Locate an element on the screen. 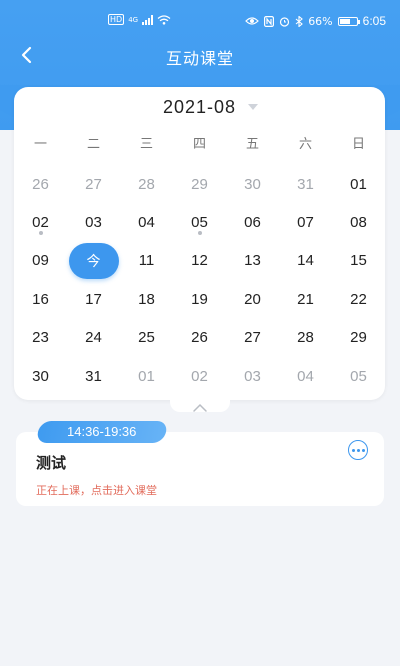 The image size is (400, 666). day-number: 19 is located at coordinates (199, 299).